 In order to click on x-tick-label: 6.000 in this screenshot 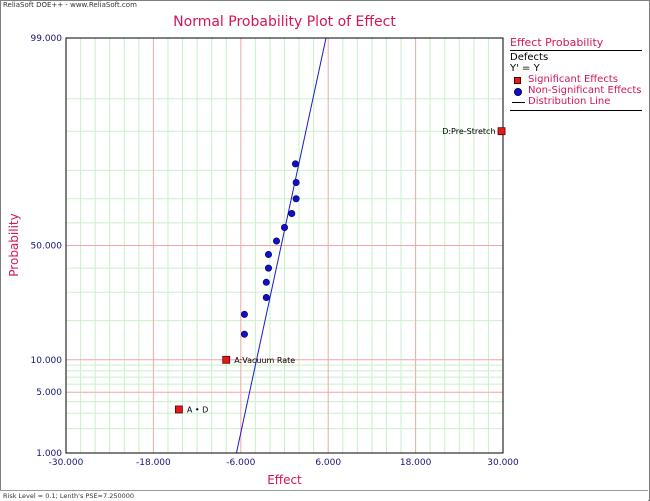, I will do `click(328, 463)`.